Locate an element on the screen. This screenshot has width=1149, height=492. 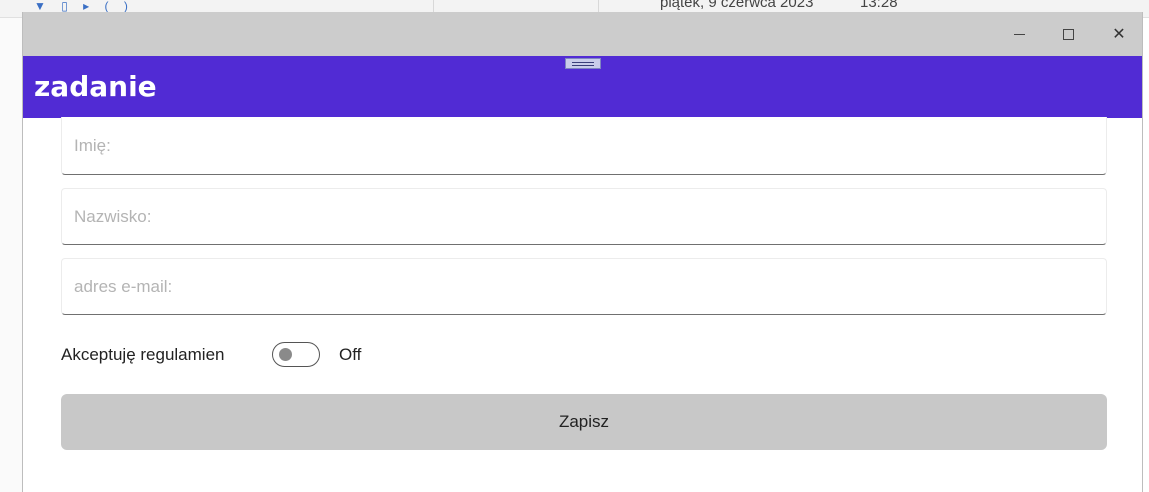
minimize-button is located at coordinates (1019, 34).